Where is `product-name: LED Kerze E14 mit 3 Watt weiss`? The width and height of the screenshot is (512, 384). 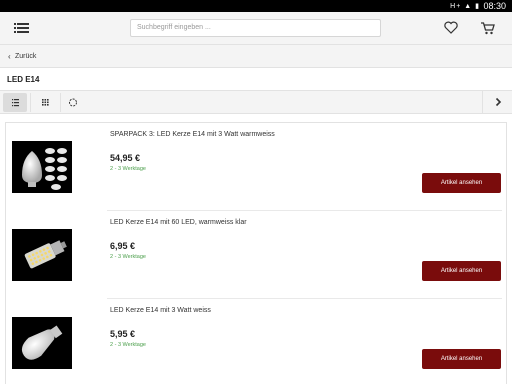
product-name: LED Kerze E14 mit 3 Watt weiss is located at coordinates (160, 310).